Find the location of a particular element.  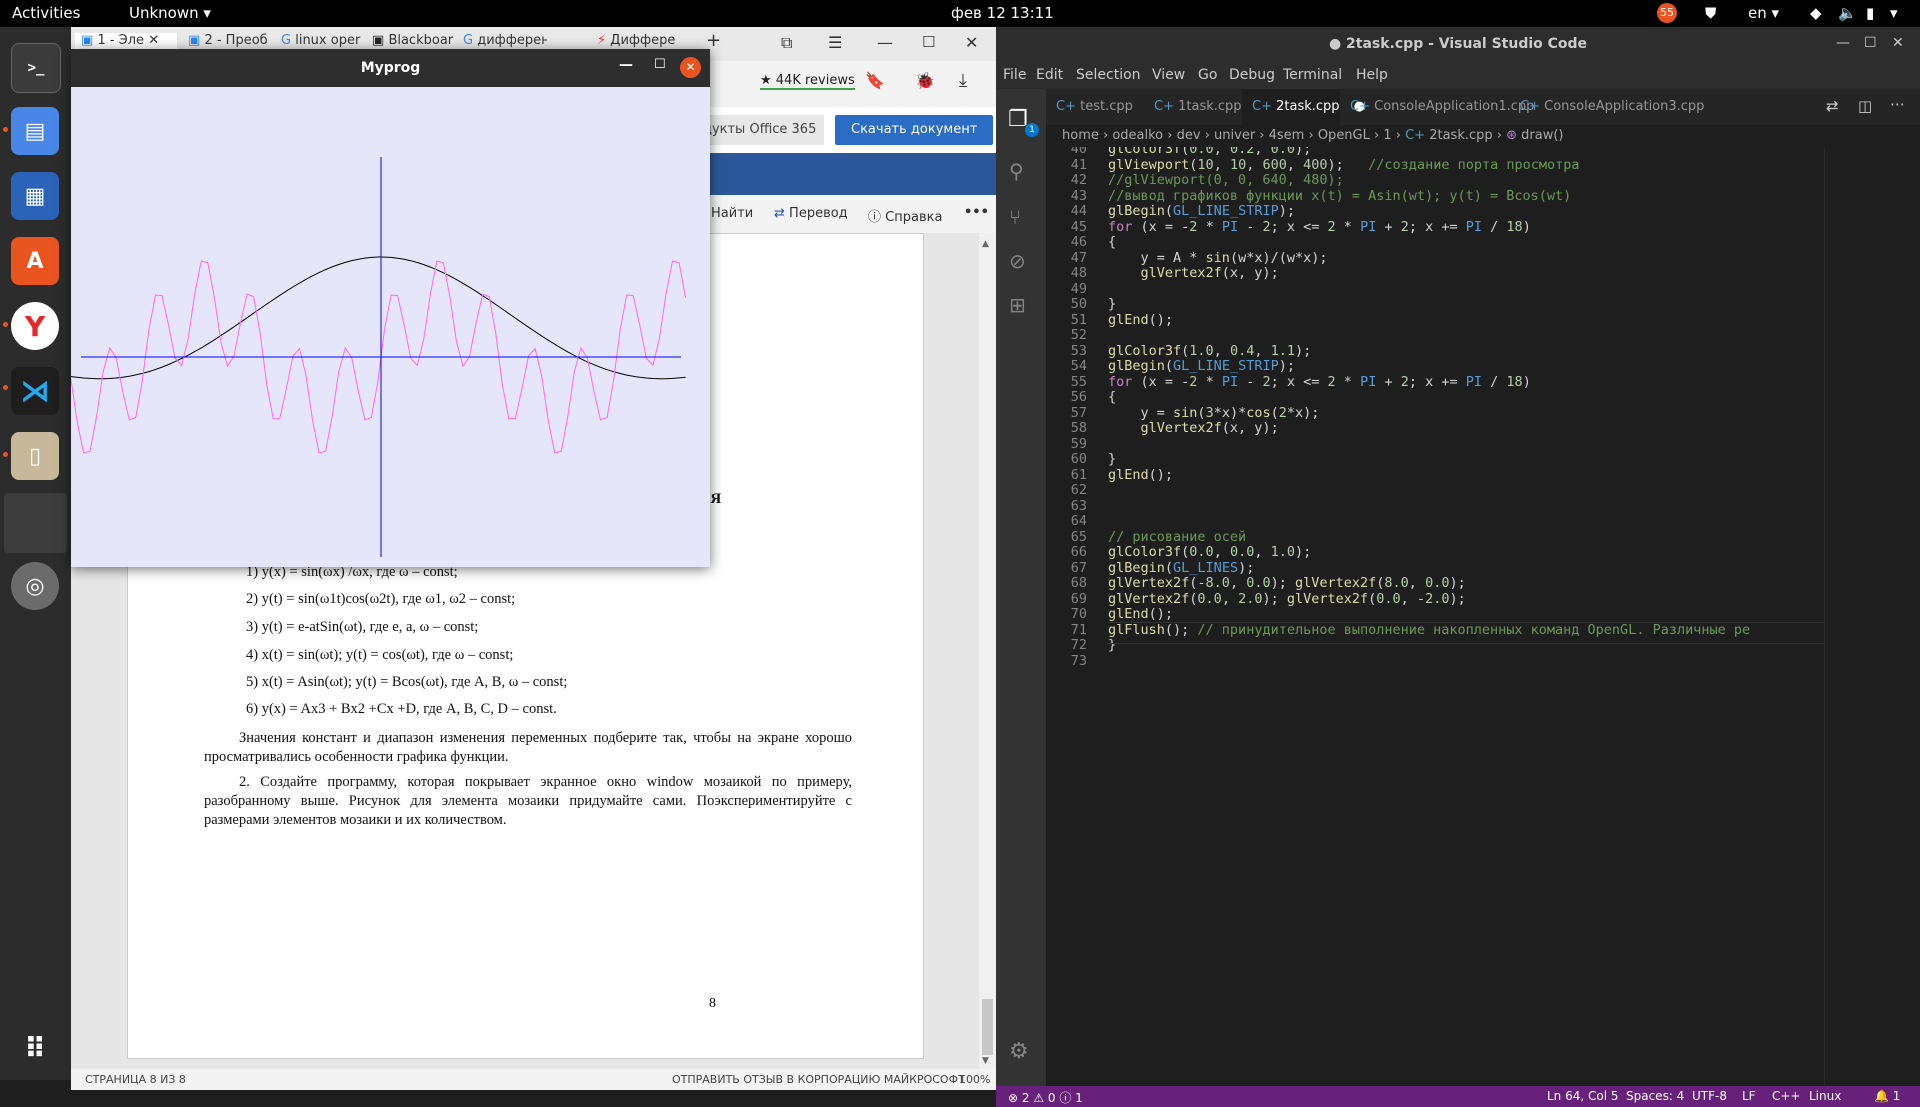

line-endings: LF is located at coordinates (1749, 1096).